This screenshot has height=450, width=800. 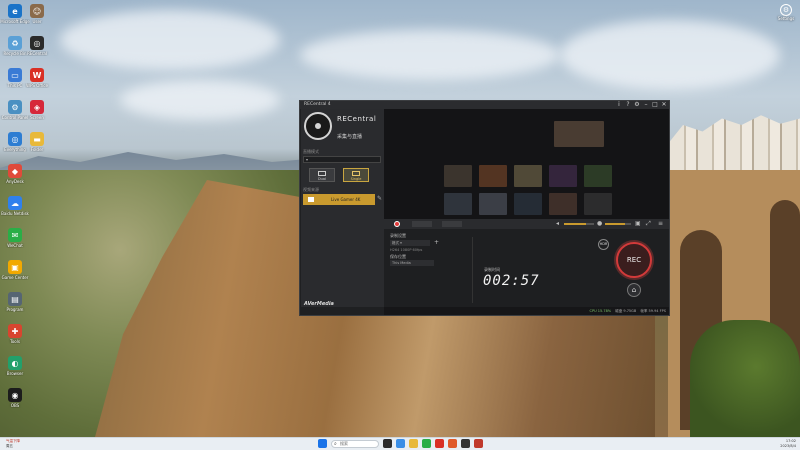 I want to click on gear-icon: ⚙, so click(x=786, y=10).